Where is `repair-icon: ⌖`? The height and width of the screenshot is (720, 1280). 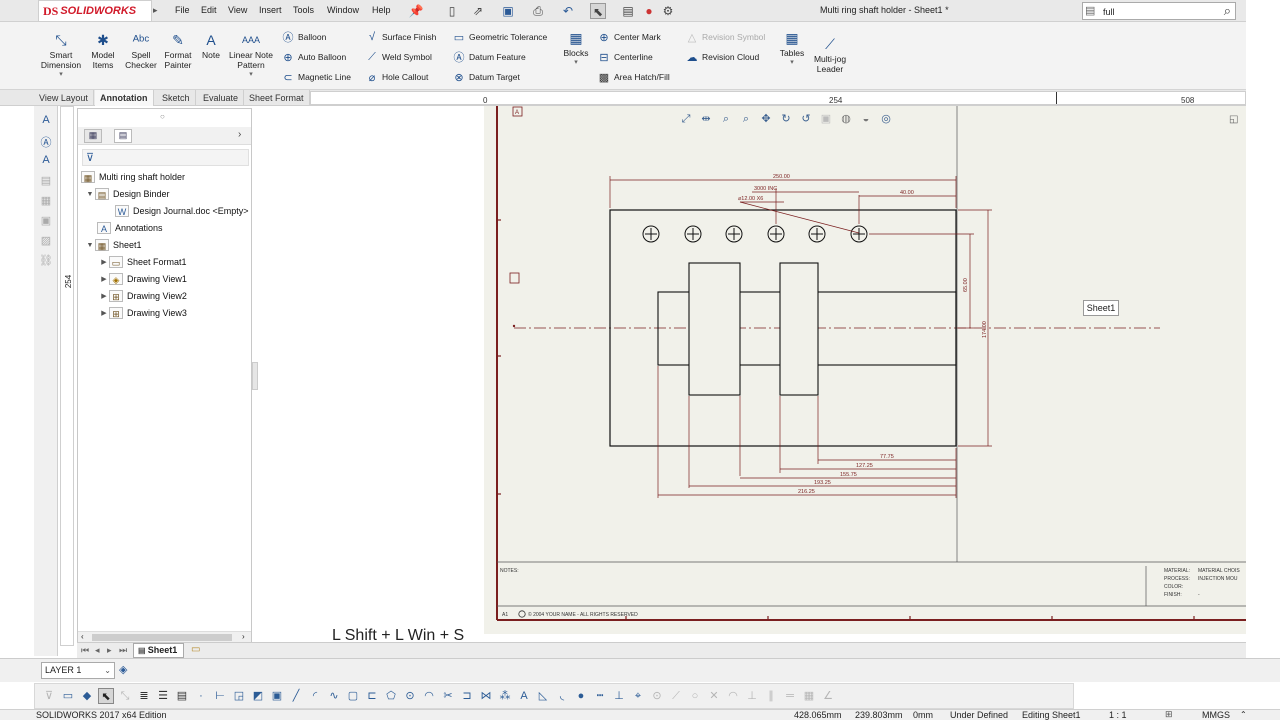 repair-icon: ⌖ is located at coordinates (638, 696).